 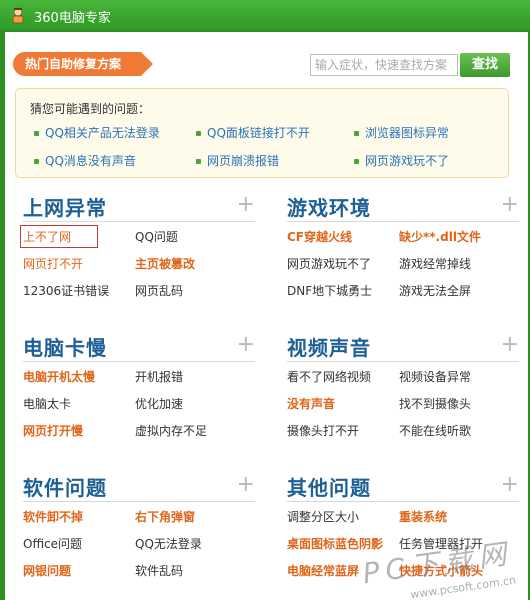 What do you see at coordinates (335, 543) in the screenshot?
I see `link-item: 桌面图标蓝色阴影` at bounding box center [335, 543].